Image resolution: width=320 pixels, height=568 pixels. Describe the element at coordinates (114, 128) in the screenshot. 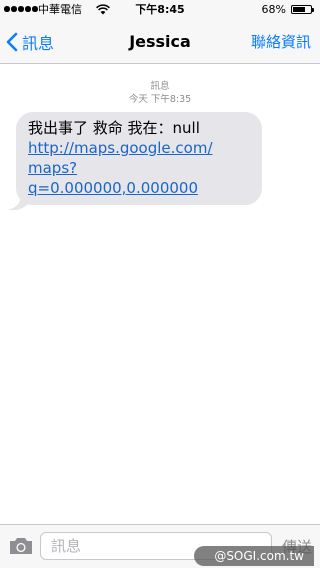

I see `message-text: 我出事了 救命 我在：null` at that location.